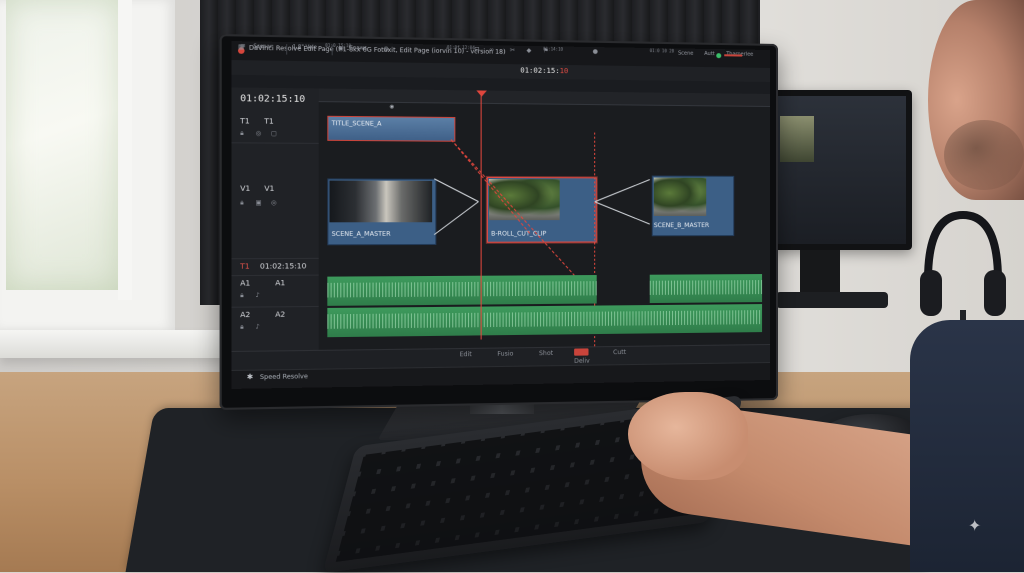 This screenshot has height=573, width=1024. I want to click on ruler-tick-label: 01:0 10 20, so click(662, 50).